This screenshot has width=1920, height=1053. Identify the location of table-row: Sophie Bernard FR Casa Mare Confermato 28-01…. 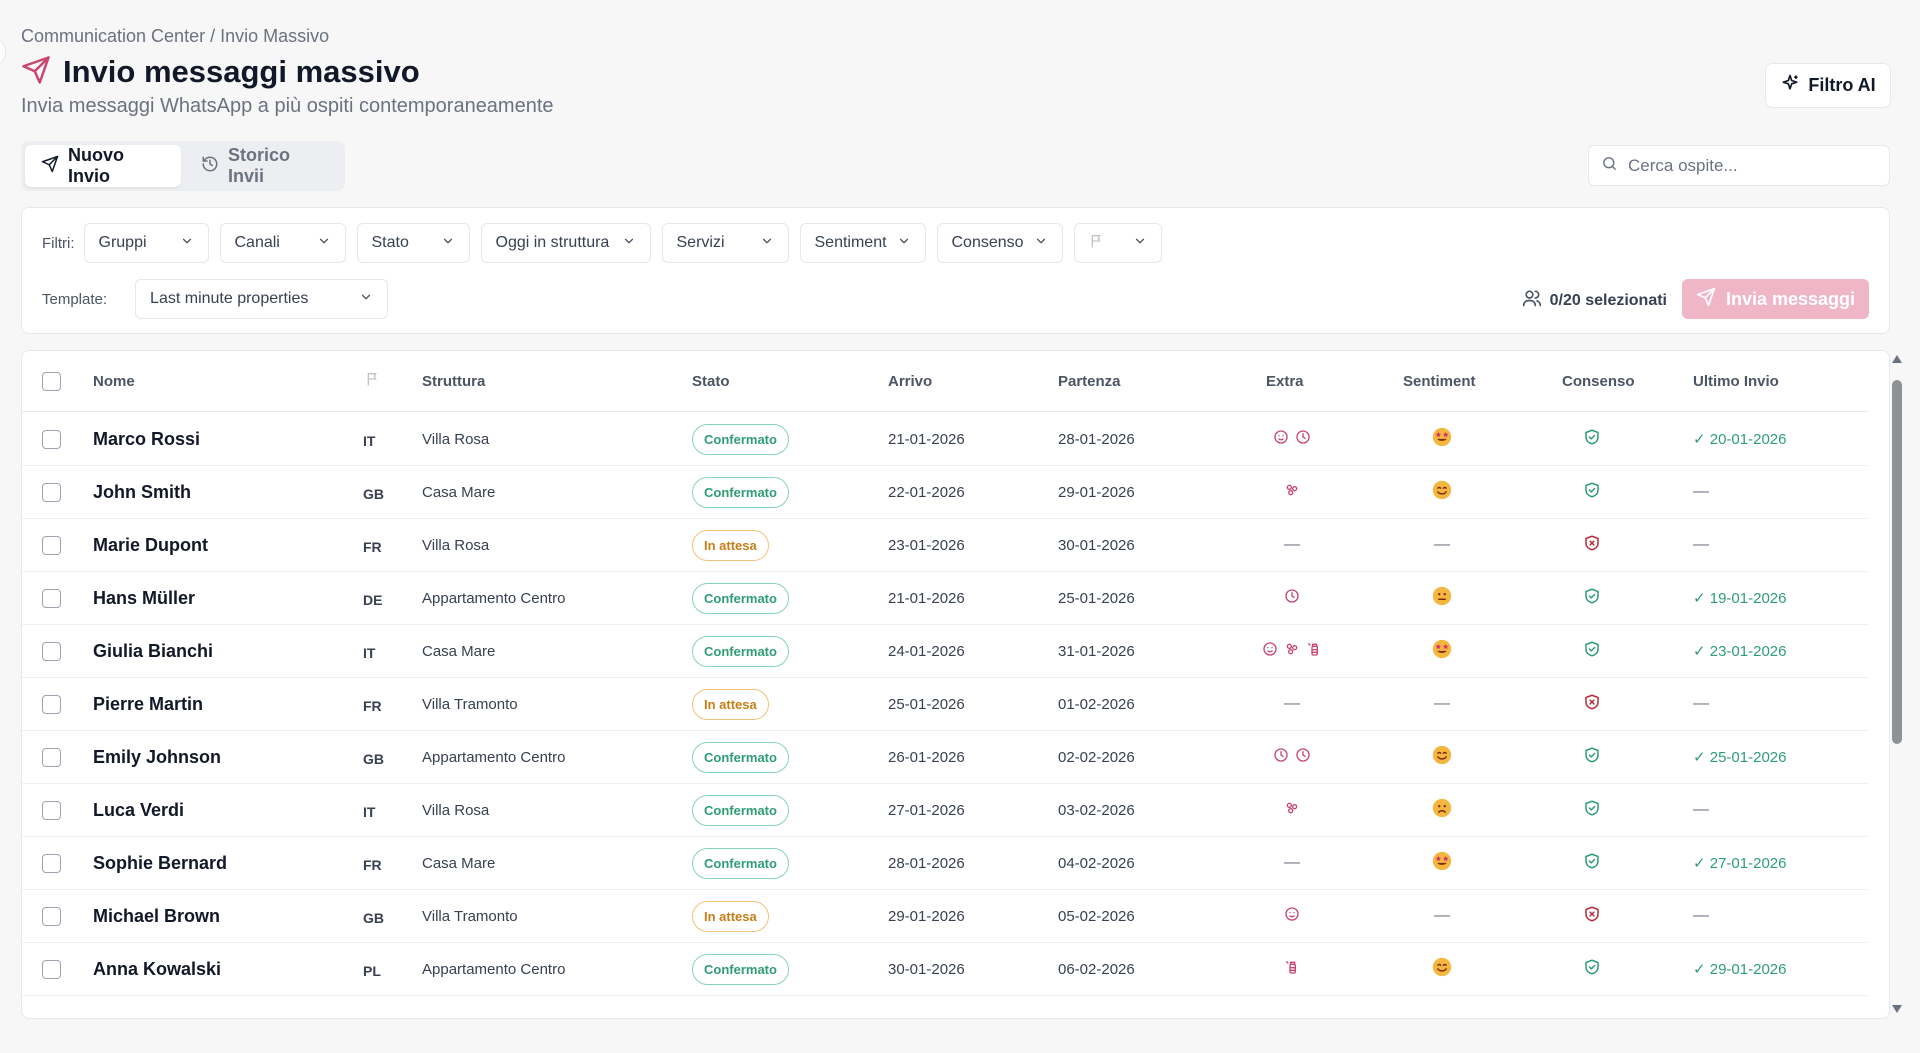
(945, 863).